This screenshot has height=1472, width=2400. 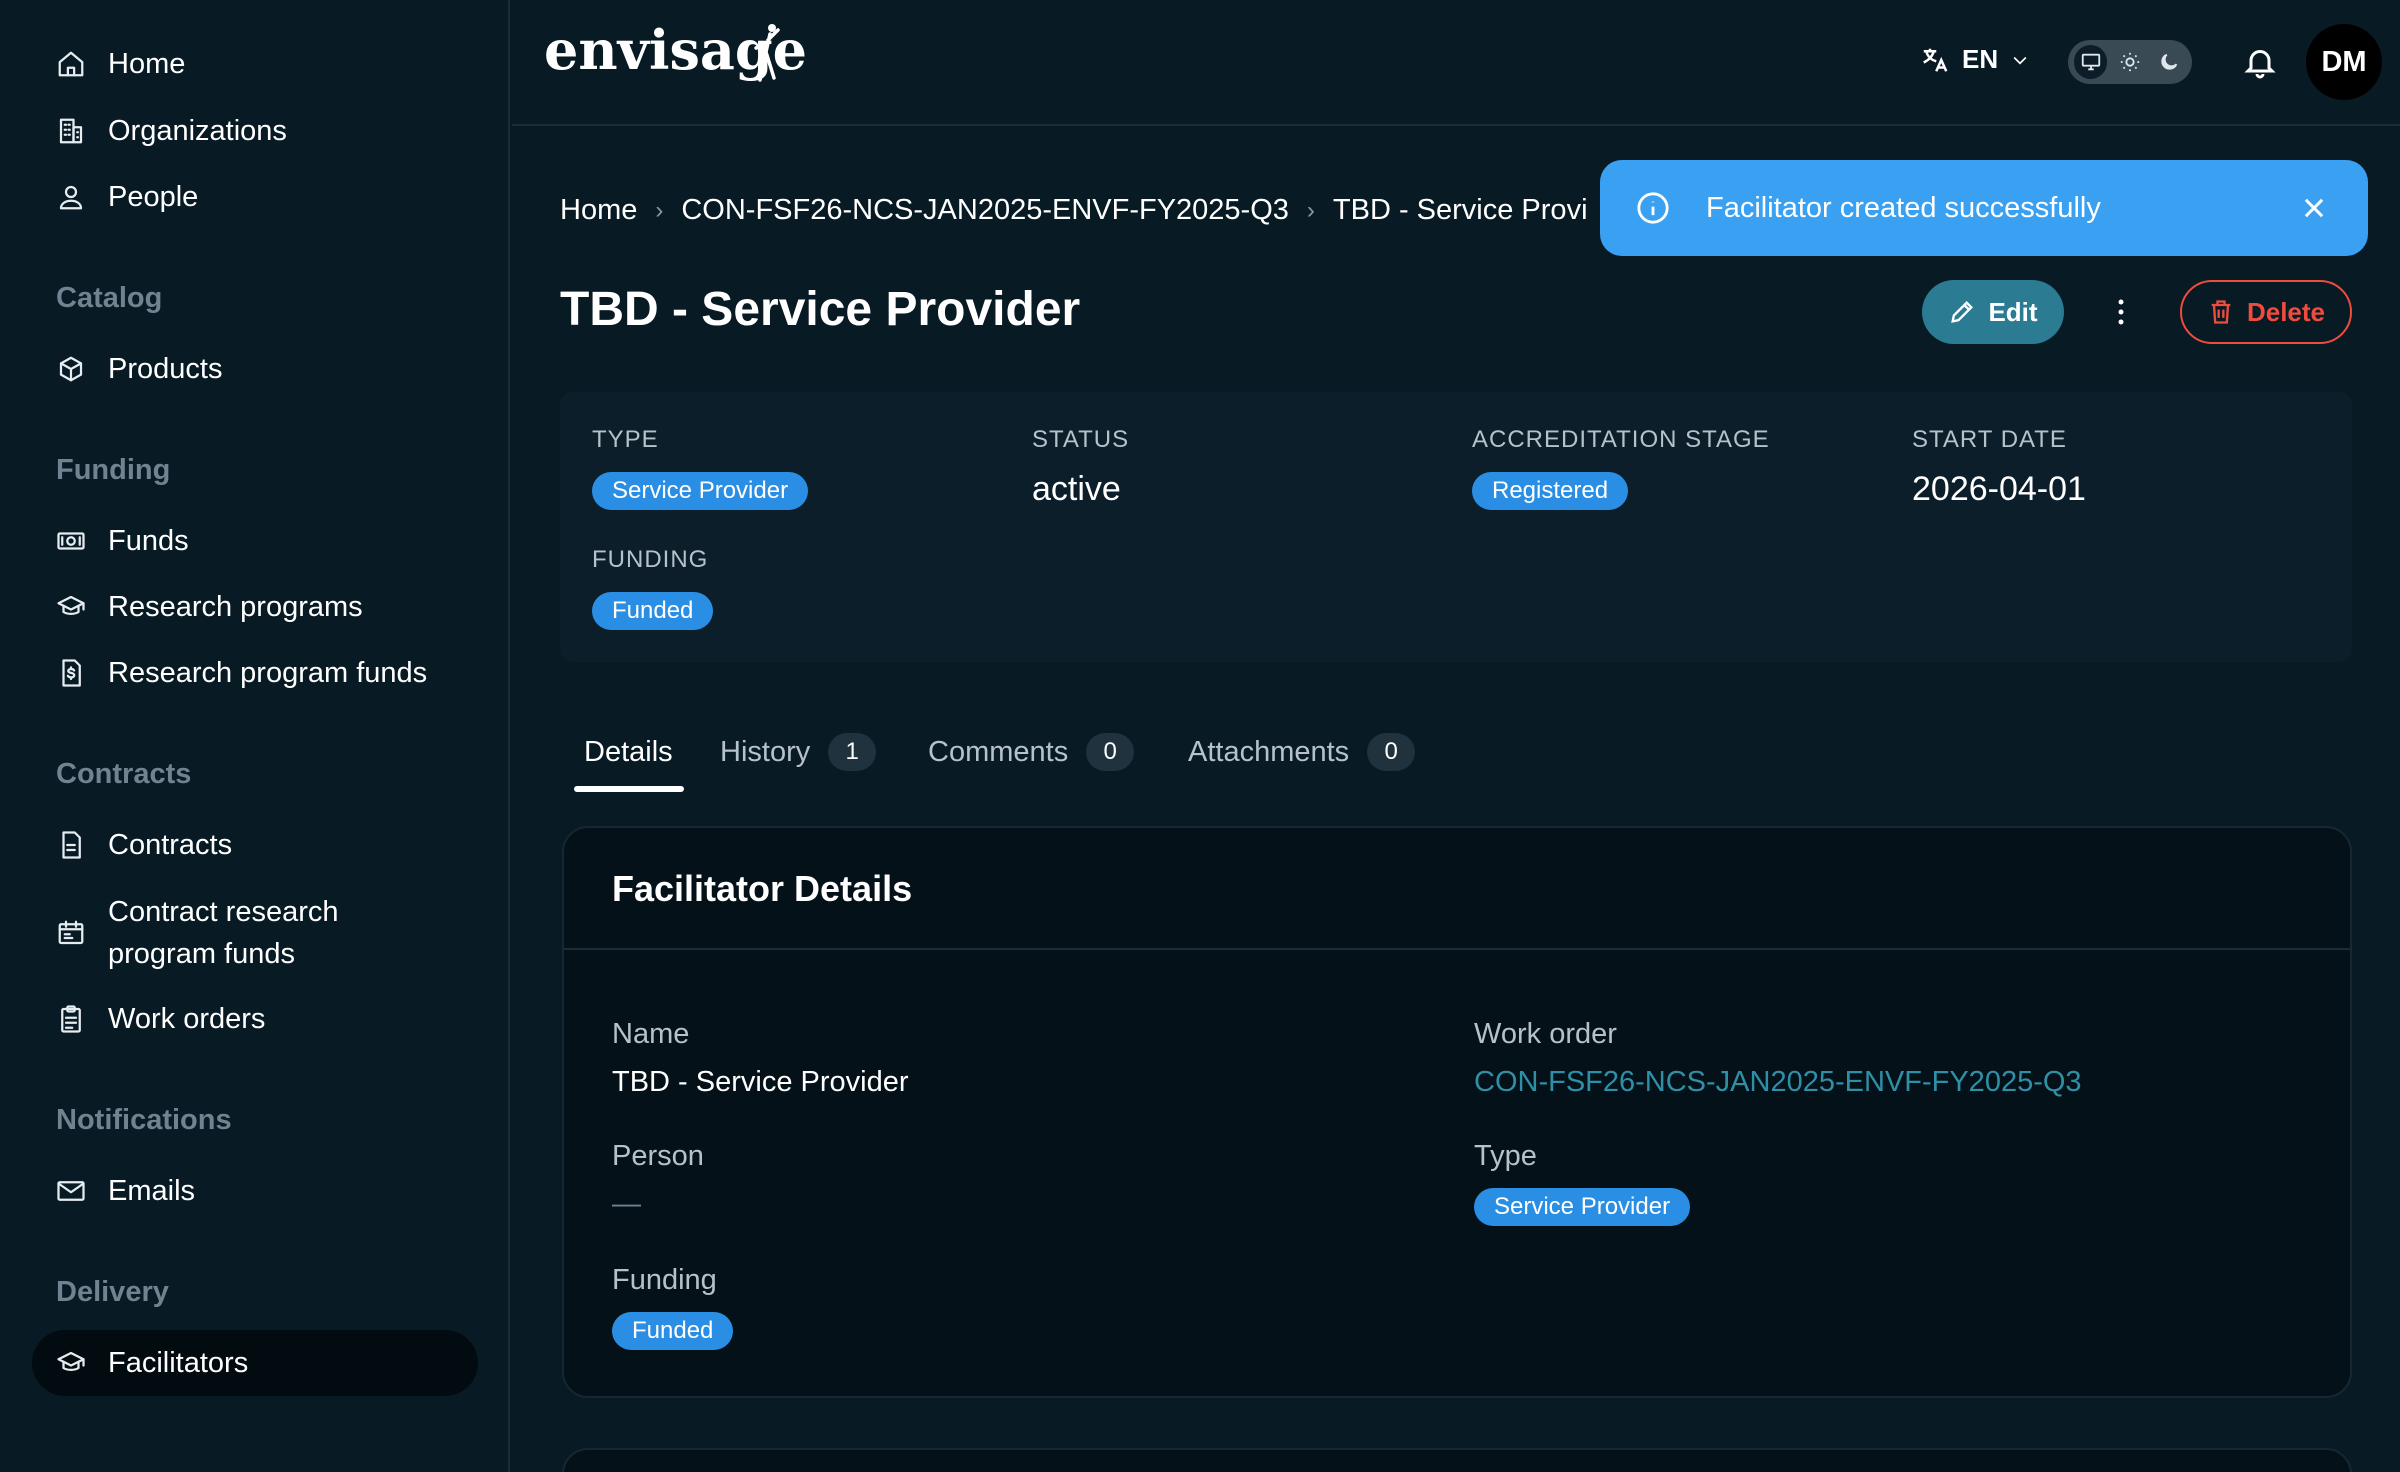 What do you see at coordinates (1999, 489) in the screenshot?
I see `start-date-value: 2026-04-01` at bounding box center [1999, 489].